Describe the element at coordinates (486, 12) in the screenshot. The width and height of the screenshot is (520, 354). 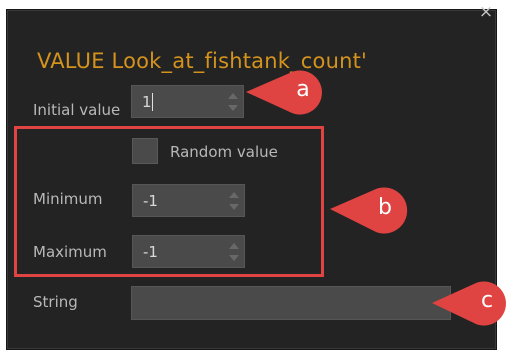
I see `close-icon: ×` at that location.